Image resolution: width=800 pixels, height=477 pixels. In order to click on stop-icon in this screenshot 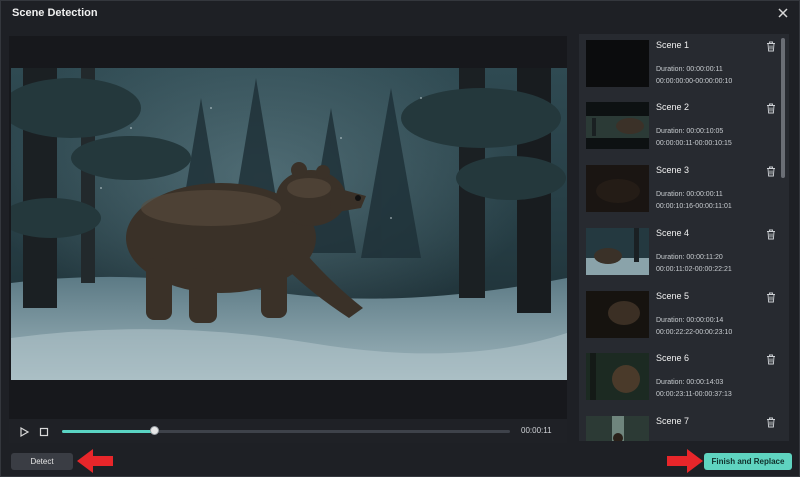, I will do `click(44, 431)`.